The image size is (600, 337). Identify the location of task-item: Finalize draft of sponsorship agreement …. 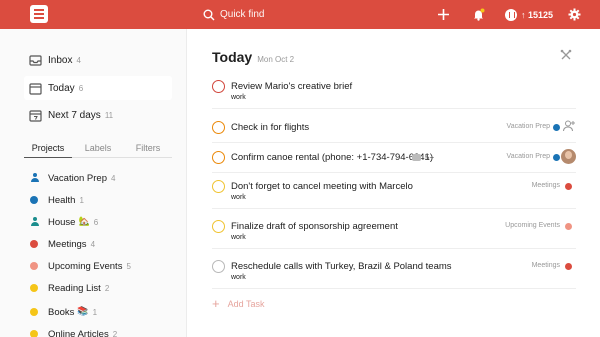
(394, 234).